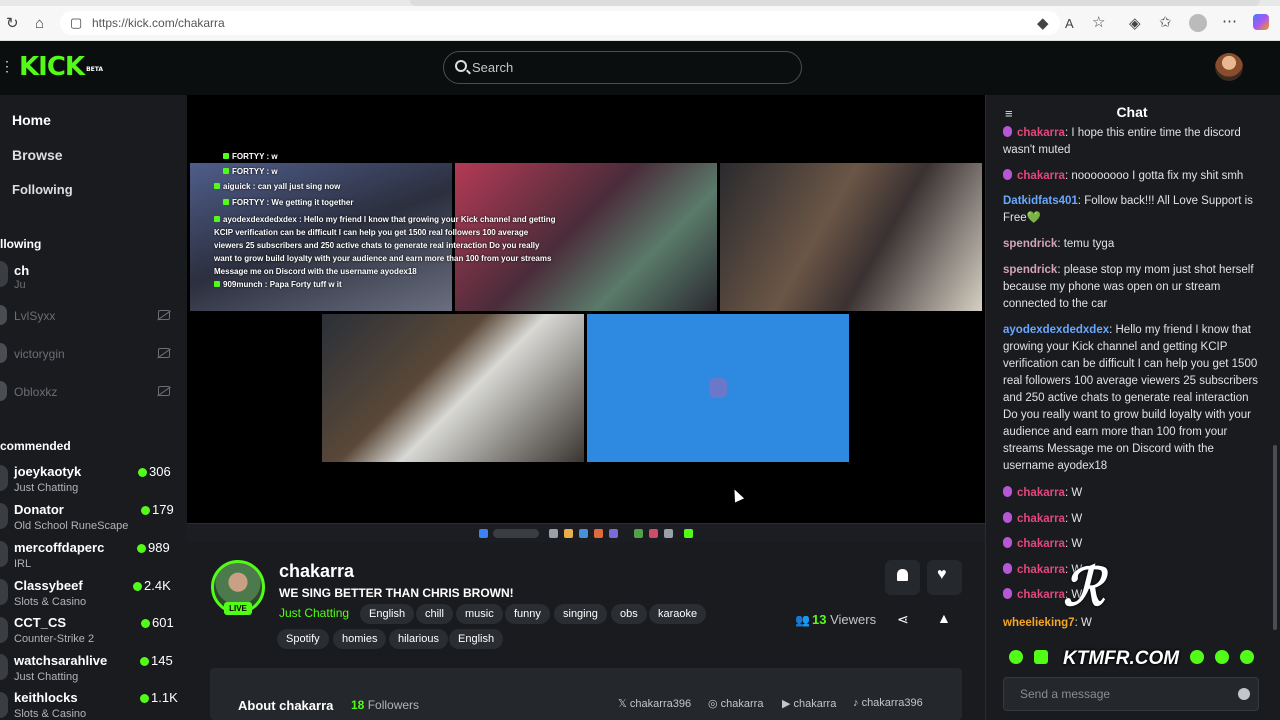 Image resolution: width=1280 pixels, height=720 pixels. What do you see at coordinates (809, 703) in the screenshot?
I see `youtube-social-link: ▶ chakarra` at bounding box center [809, 703].